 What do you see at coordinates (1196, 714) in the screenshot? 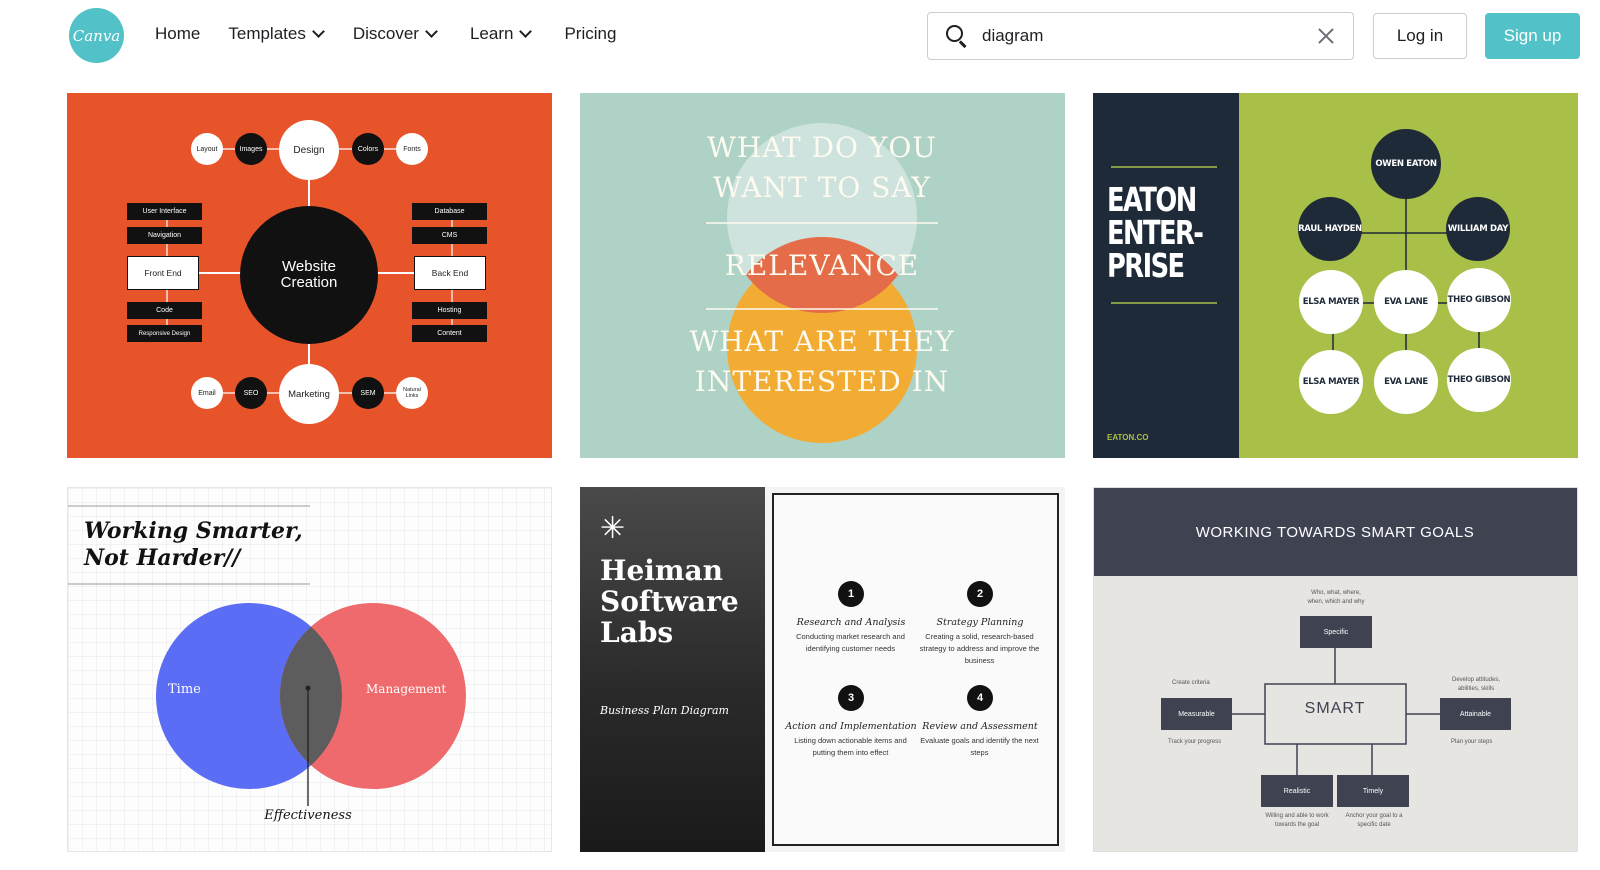
I see `box-measurable: Measurable` at bounding box center [1196, 714].